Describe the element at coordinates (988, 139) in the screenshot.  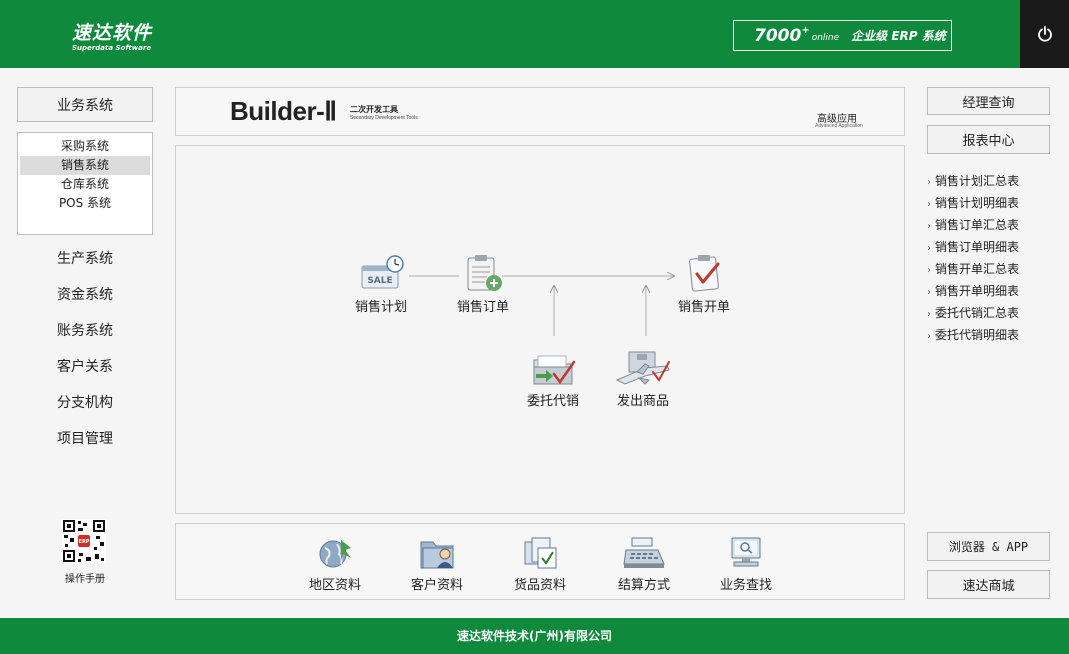
I see `report-center-button: 报表中心` at that location.